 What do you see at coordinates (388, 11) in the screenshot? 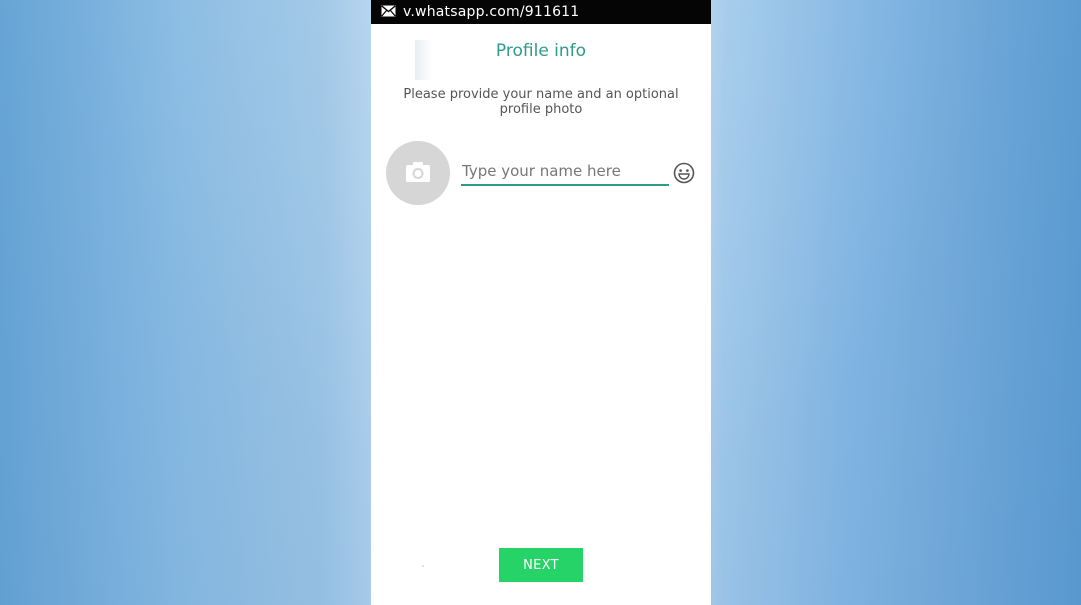
I see `mail-icon` at bounding box center [388, 11].